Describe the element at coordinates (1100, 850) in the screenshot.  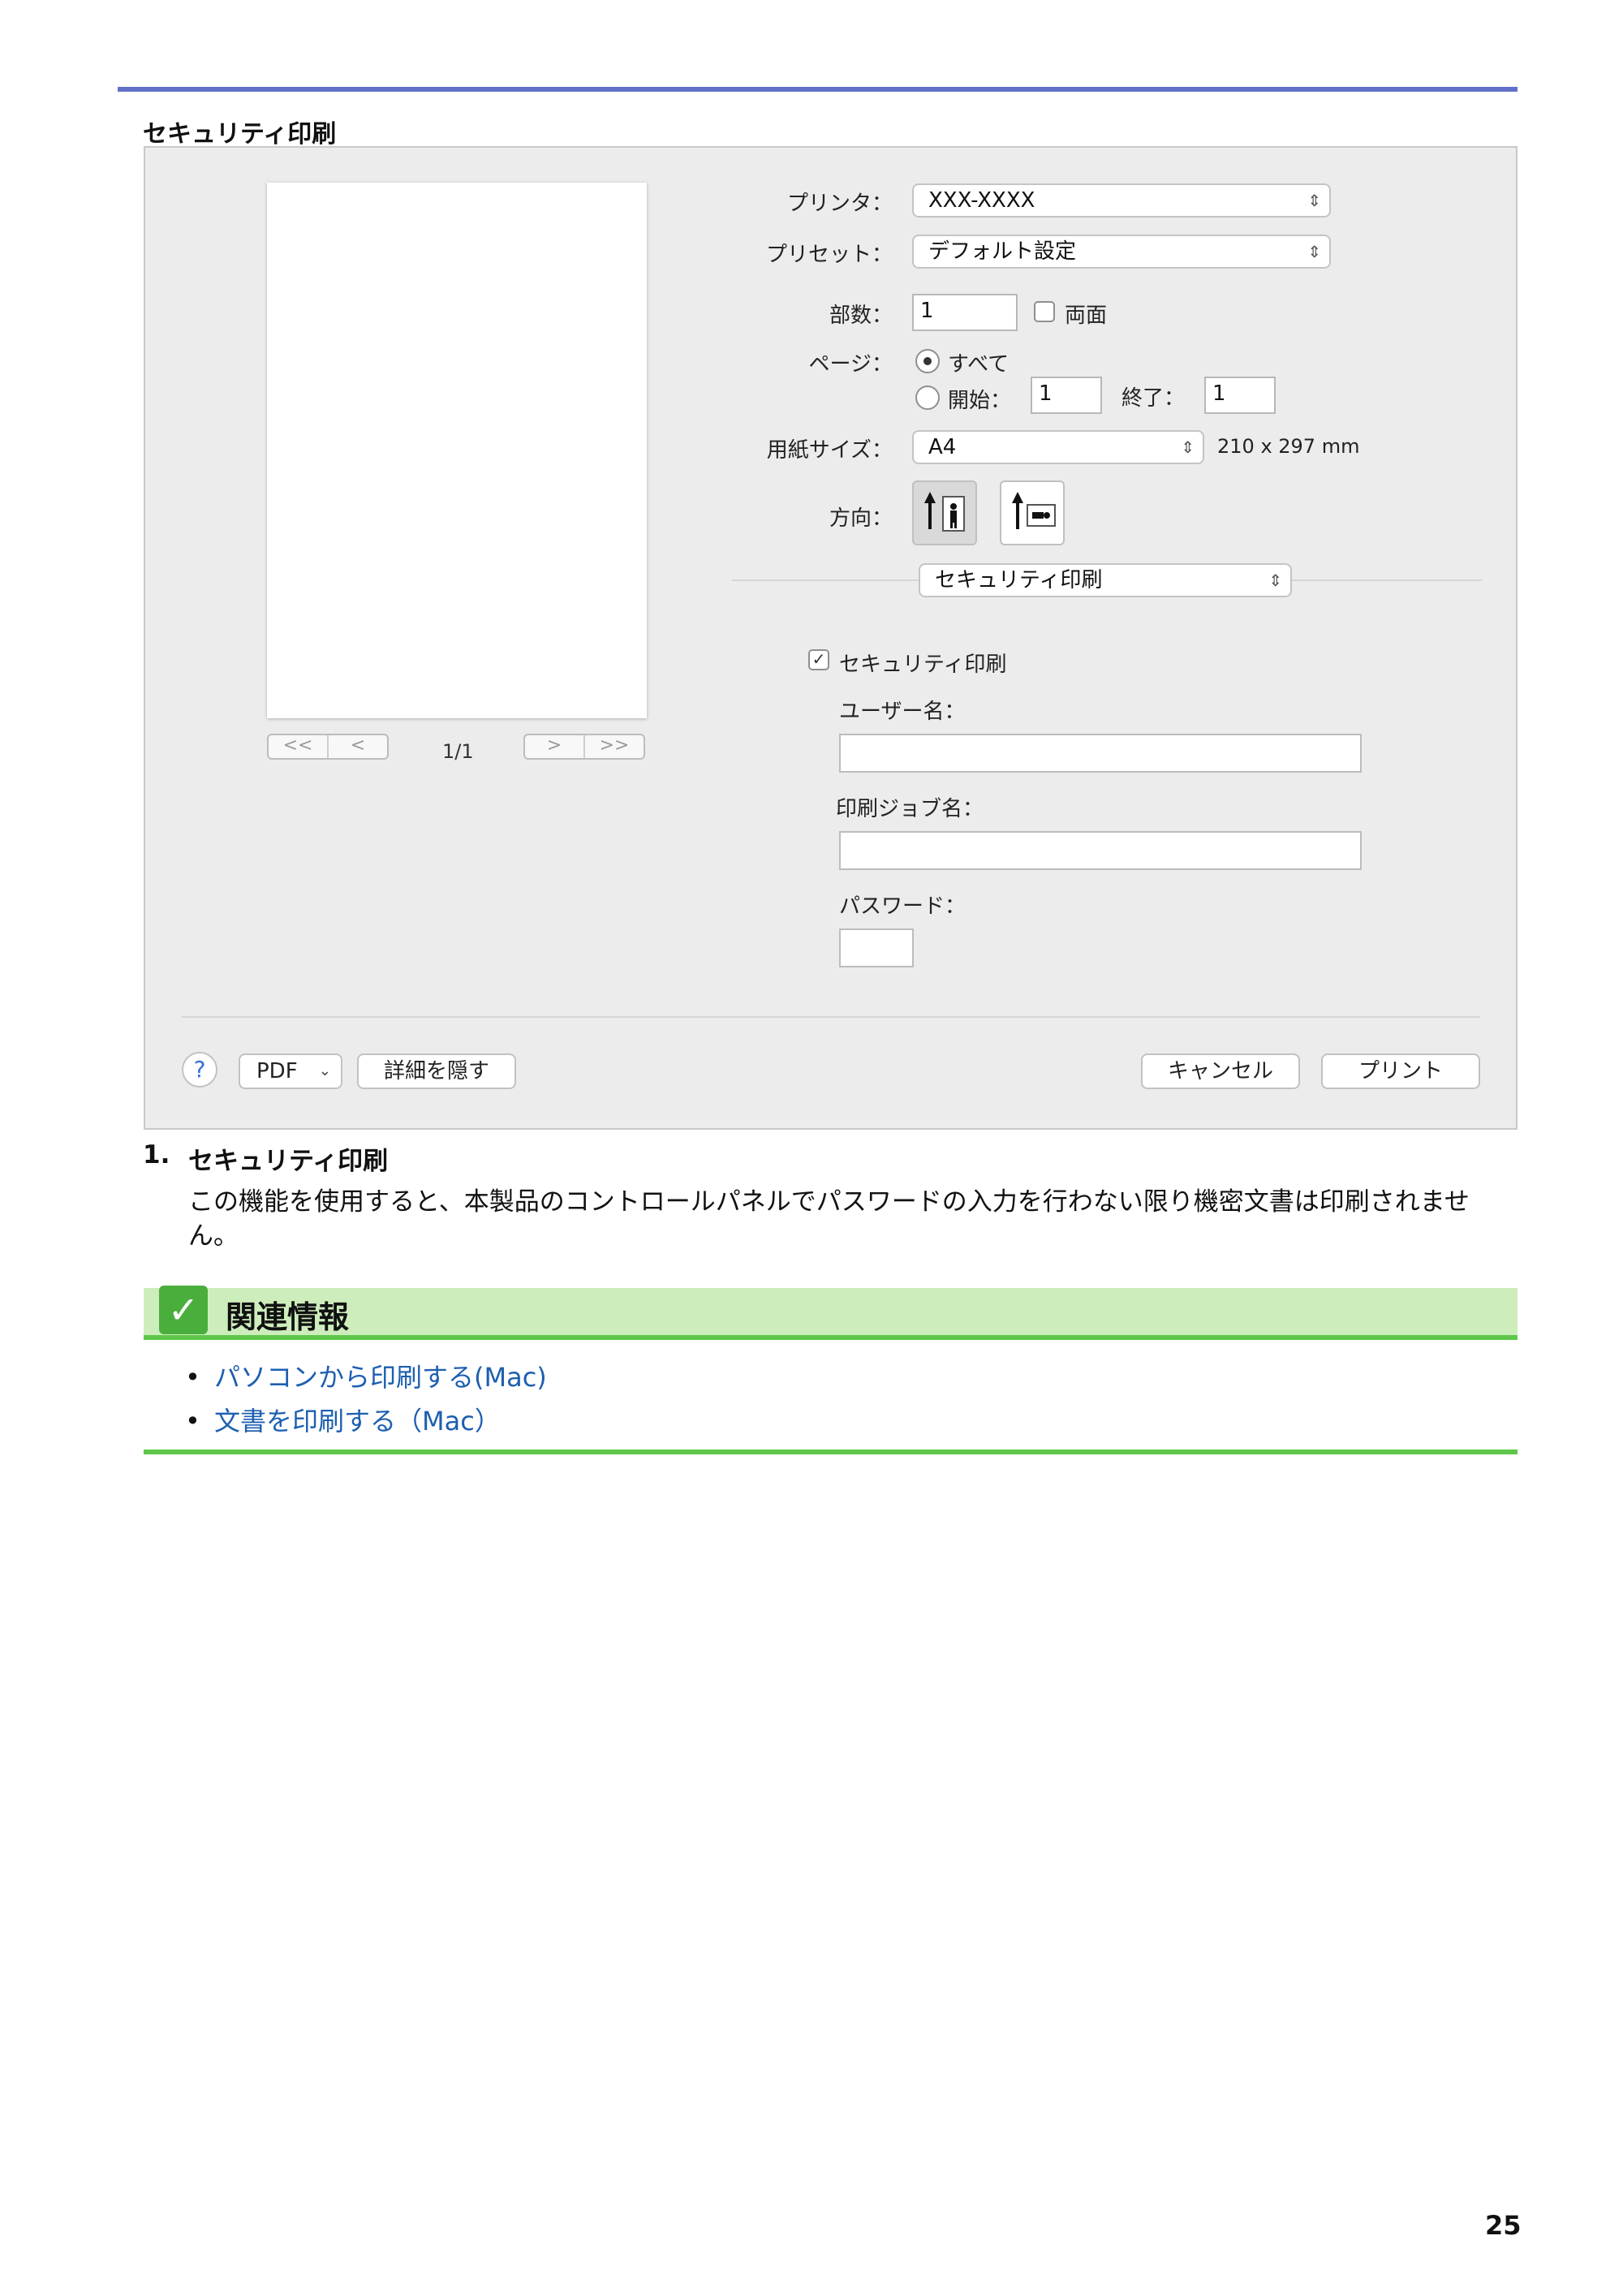
I see `job-name-input` at that location.